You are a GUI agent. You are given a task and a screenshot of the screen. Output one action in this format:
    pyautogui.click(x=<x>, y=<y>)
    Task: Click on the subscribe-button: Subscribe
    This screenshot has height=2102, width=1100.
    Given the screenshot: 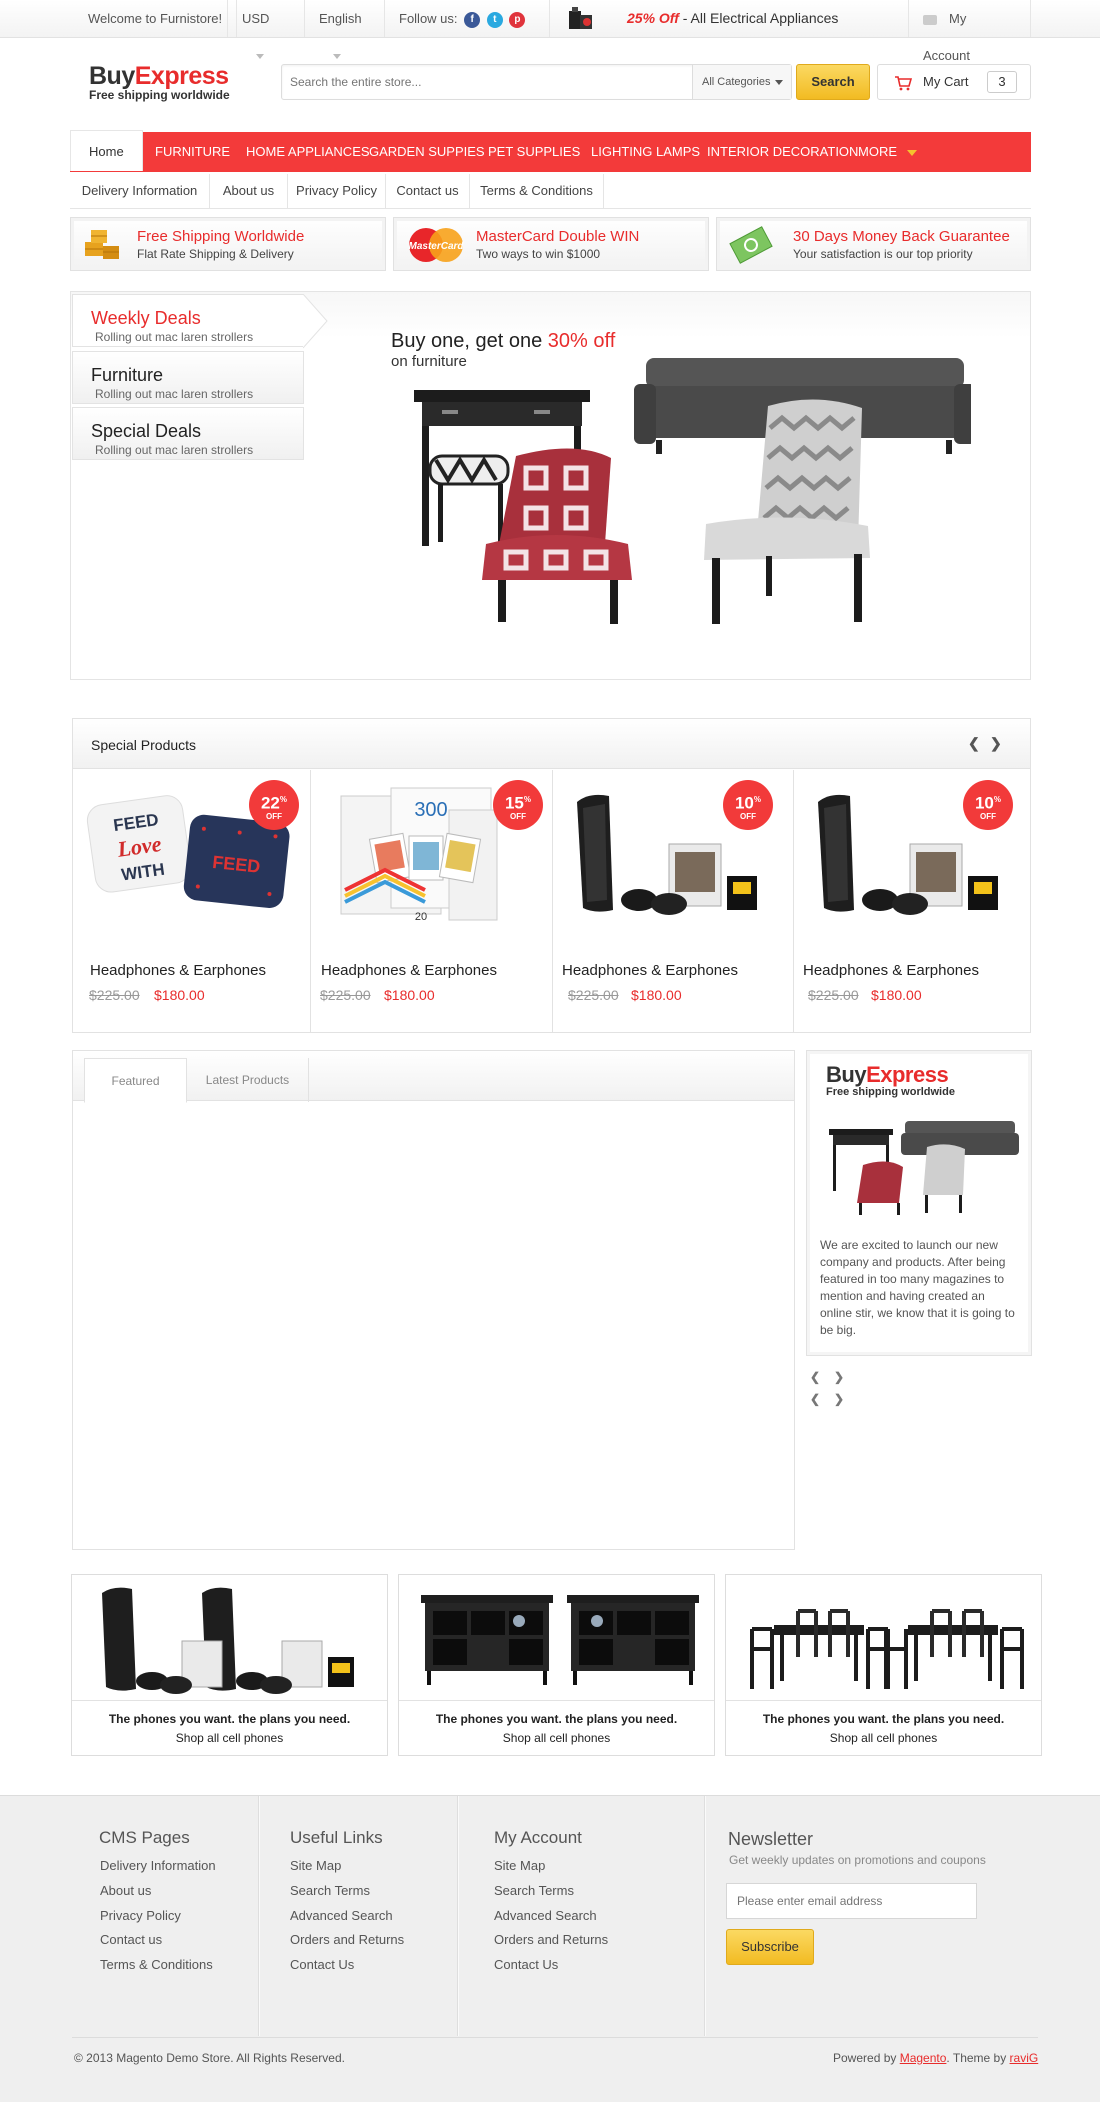 What is the action you would take?
    pyautogui.click(x=770, y=1947)
    